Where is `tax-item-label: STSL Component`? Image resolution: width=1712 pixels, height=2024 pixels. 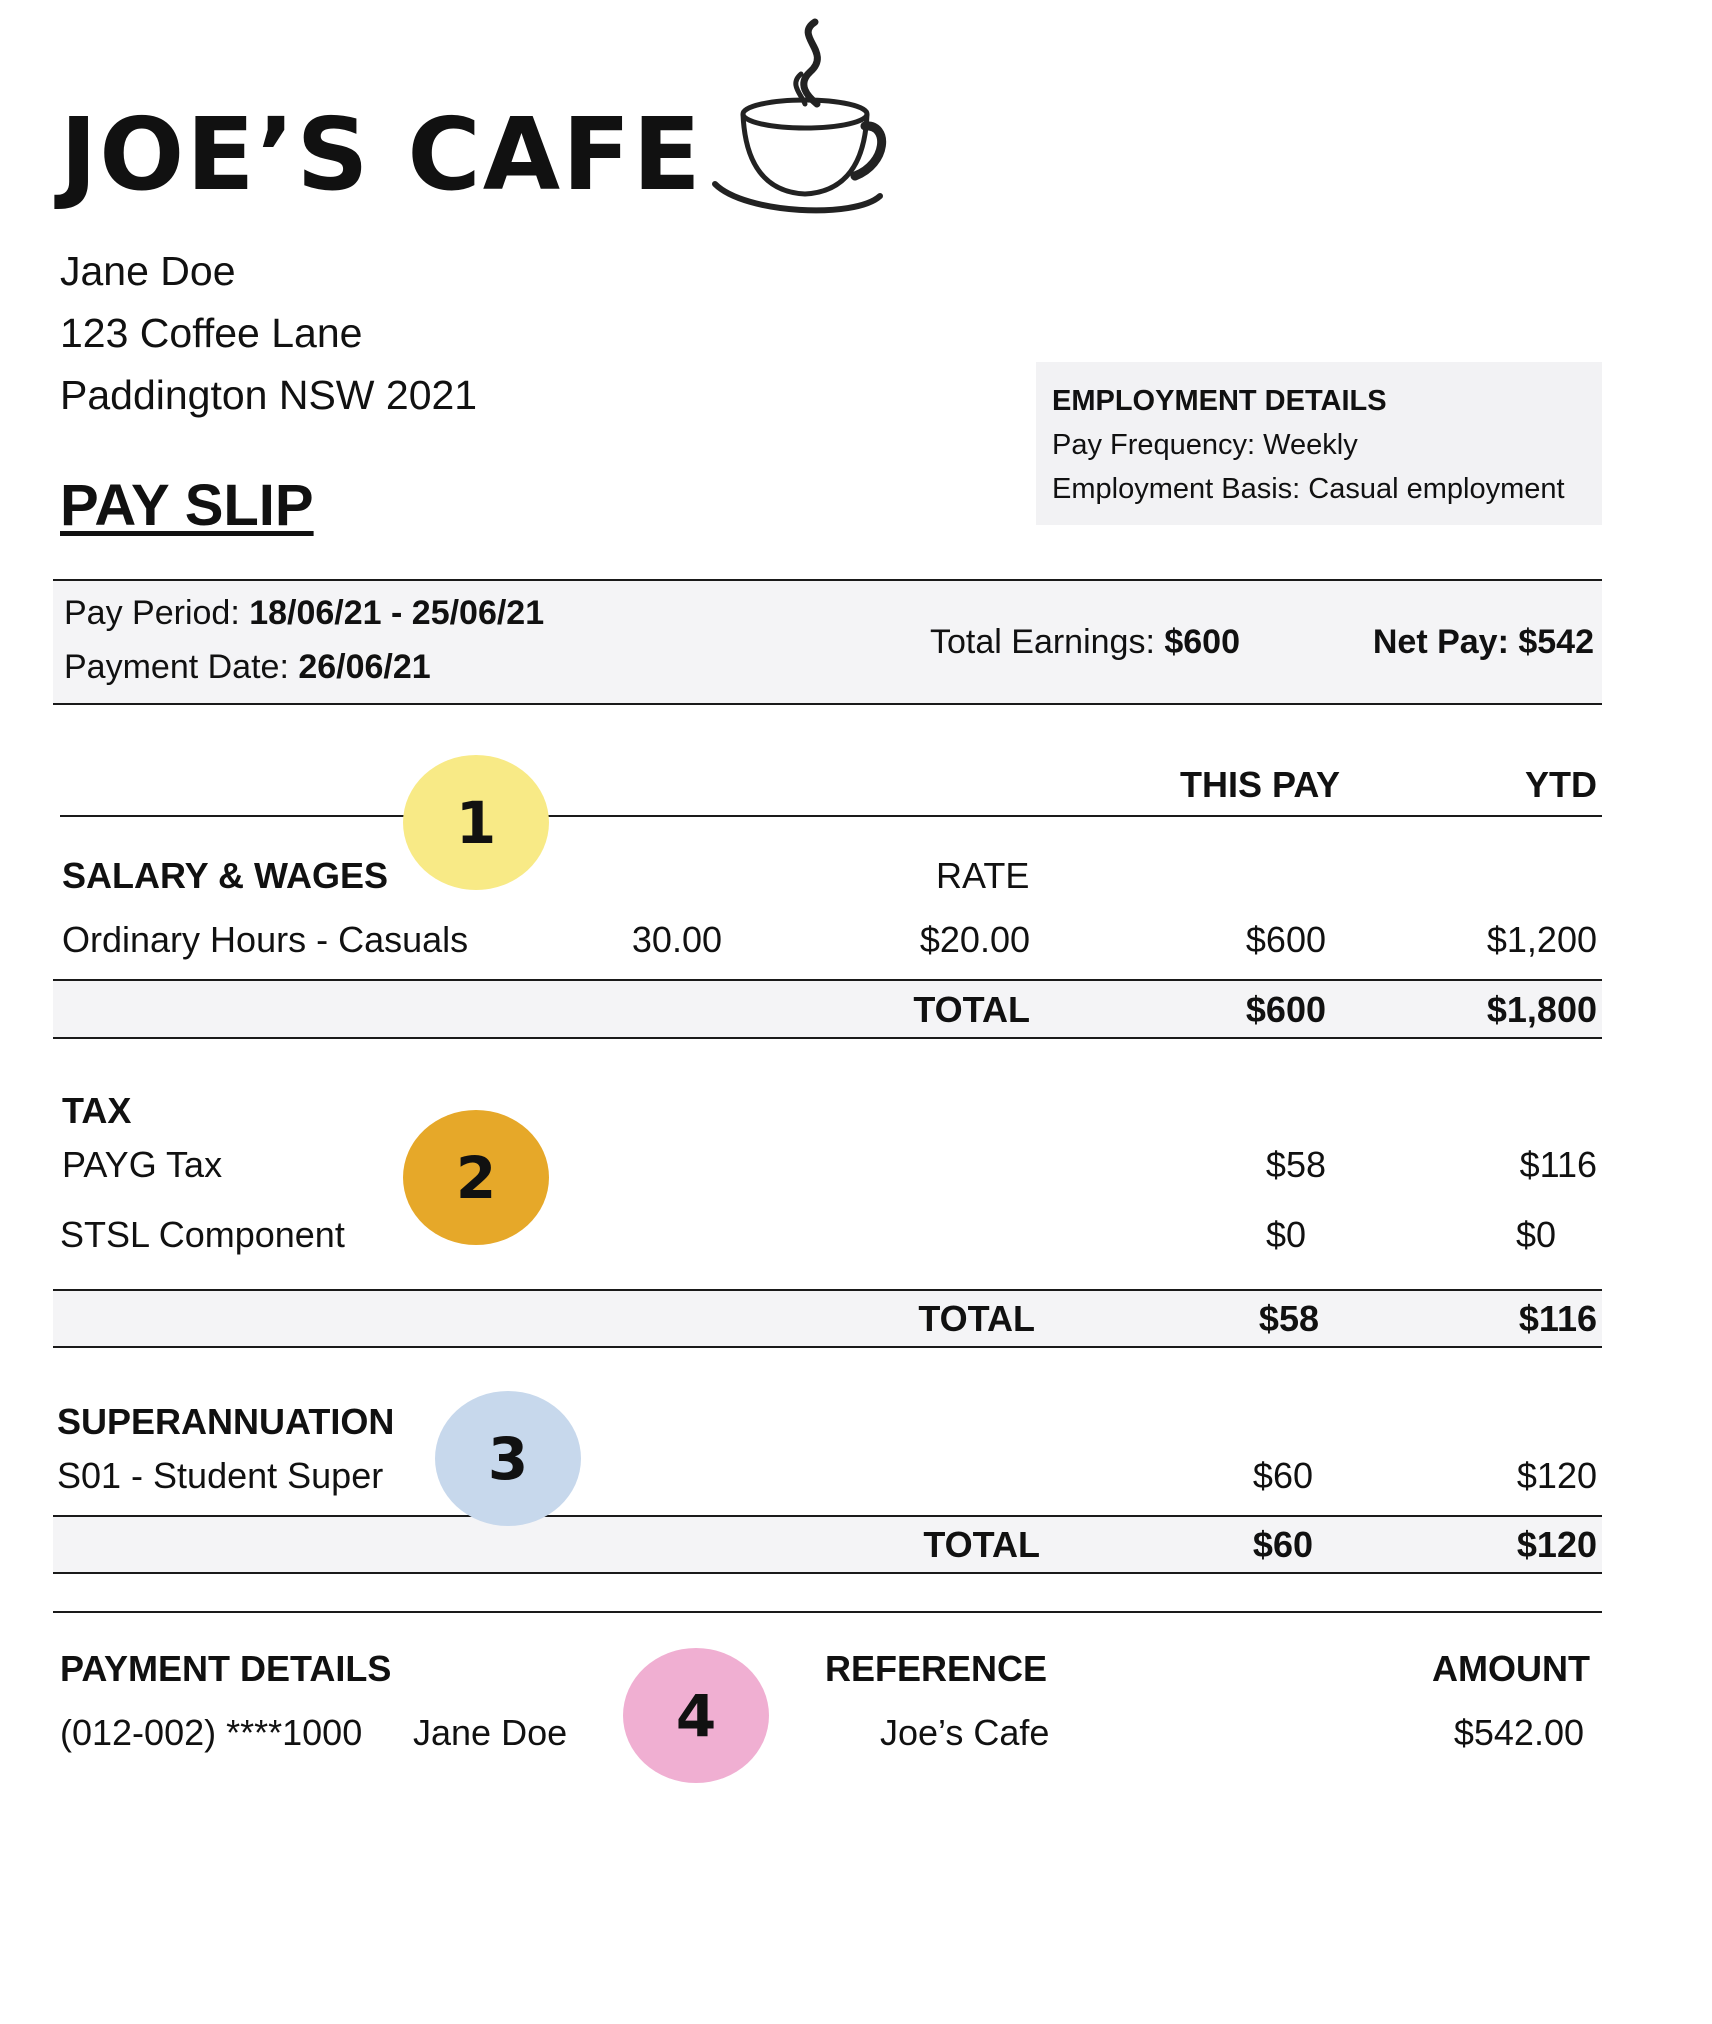 tax-item-label: STSL Component is located at coordinates (202, 1234).